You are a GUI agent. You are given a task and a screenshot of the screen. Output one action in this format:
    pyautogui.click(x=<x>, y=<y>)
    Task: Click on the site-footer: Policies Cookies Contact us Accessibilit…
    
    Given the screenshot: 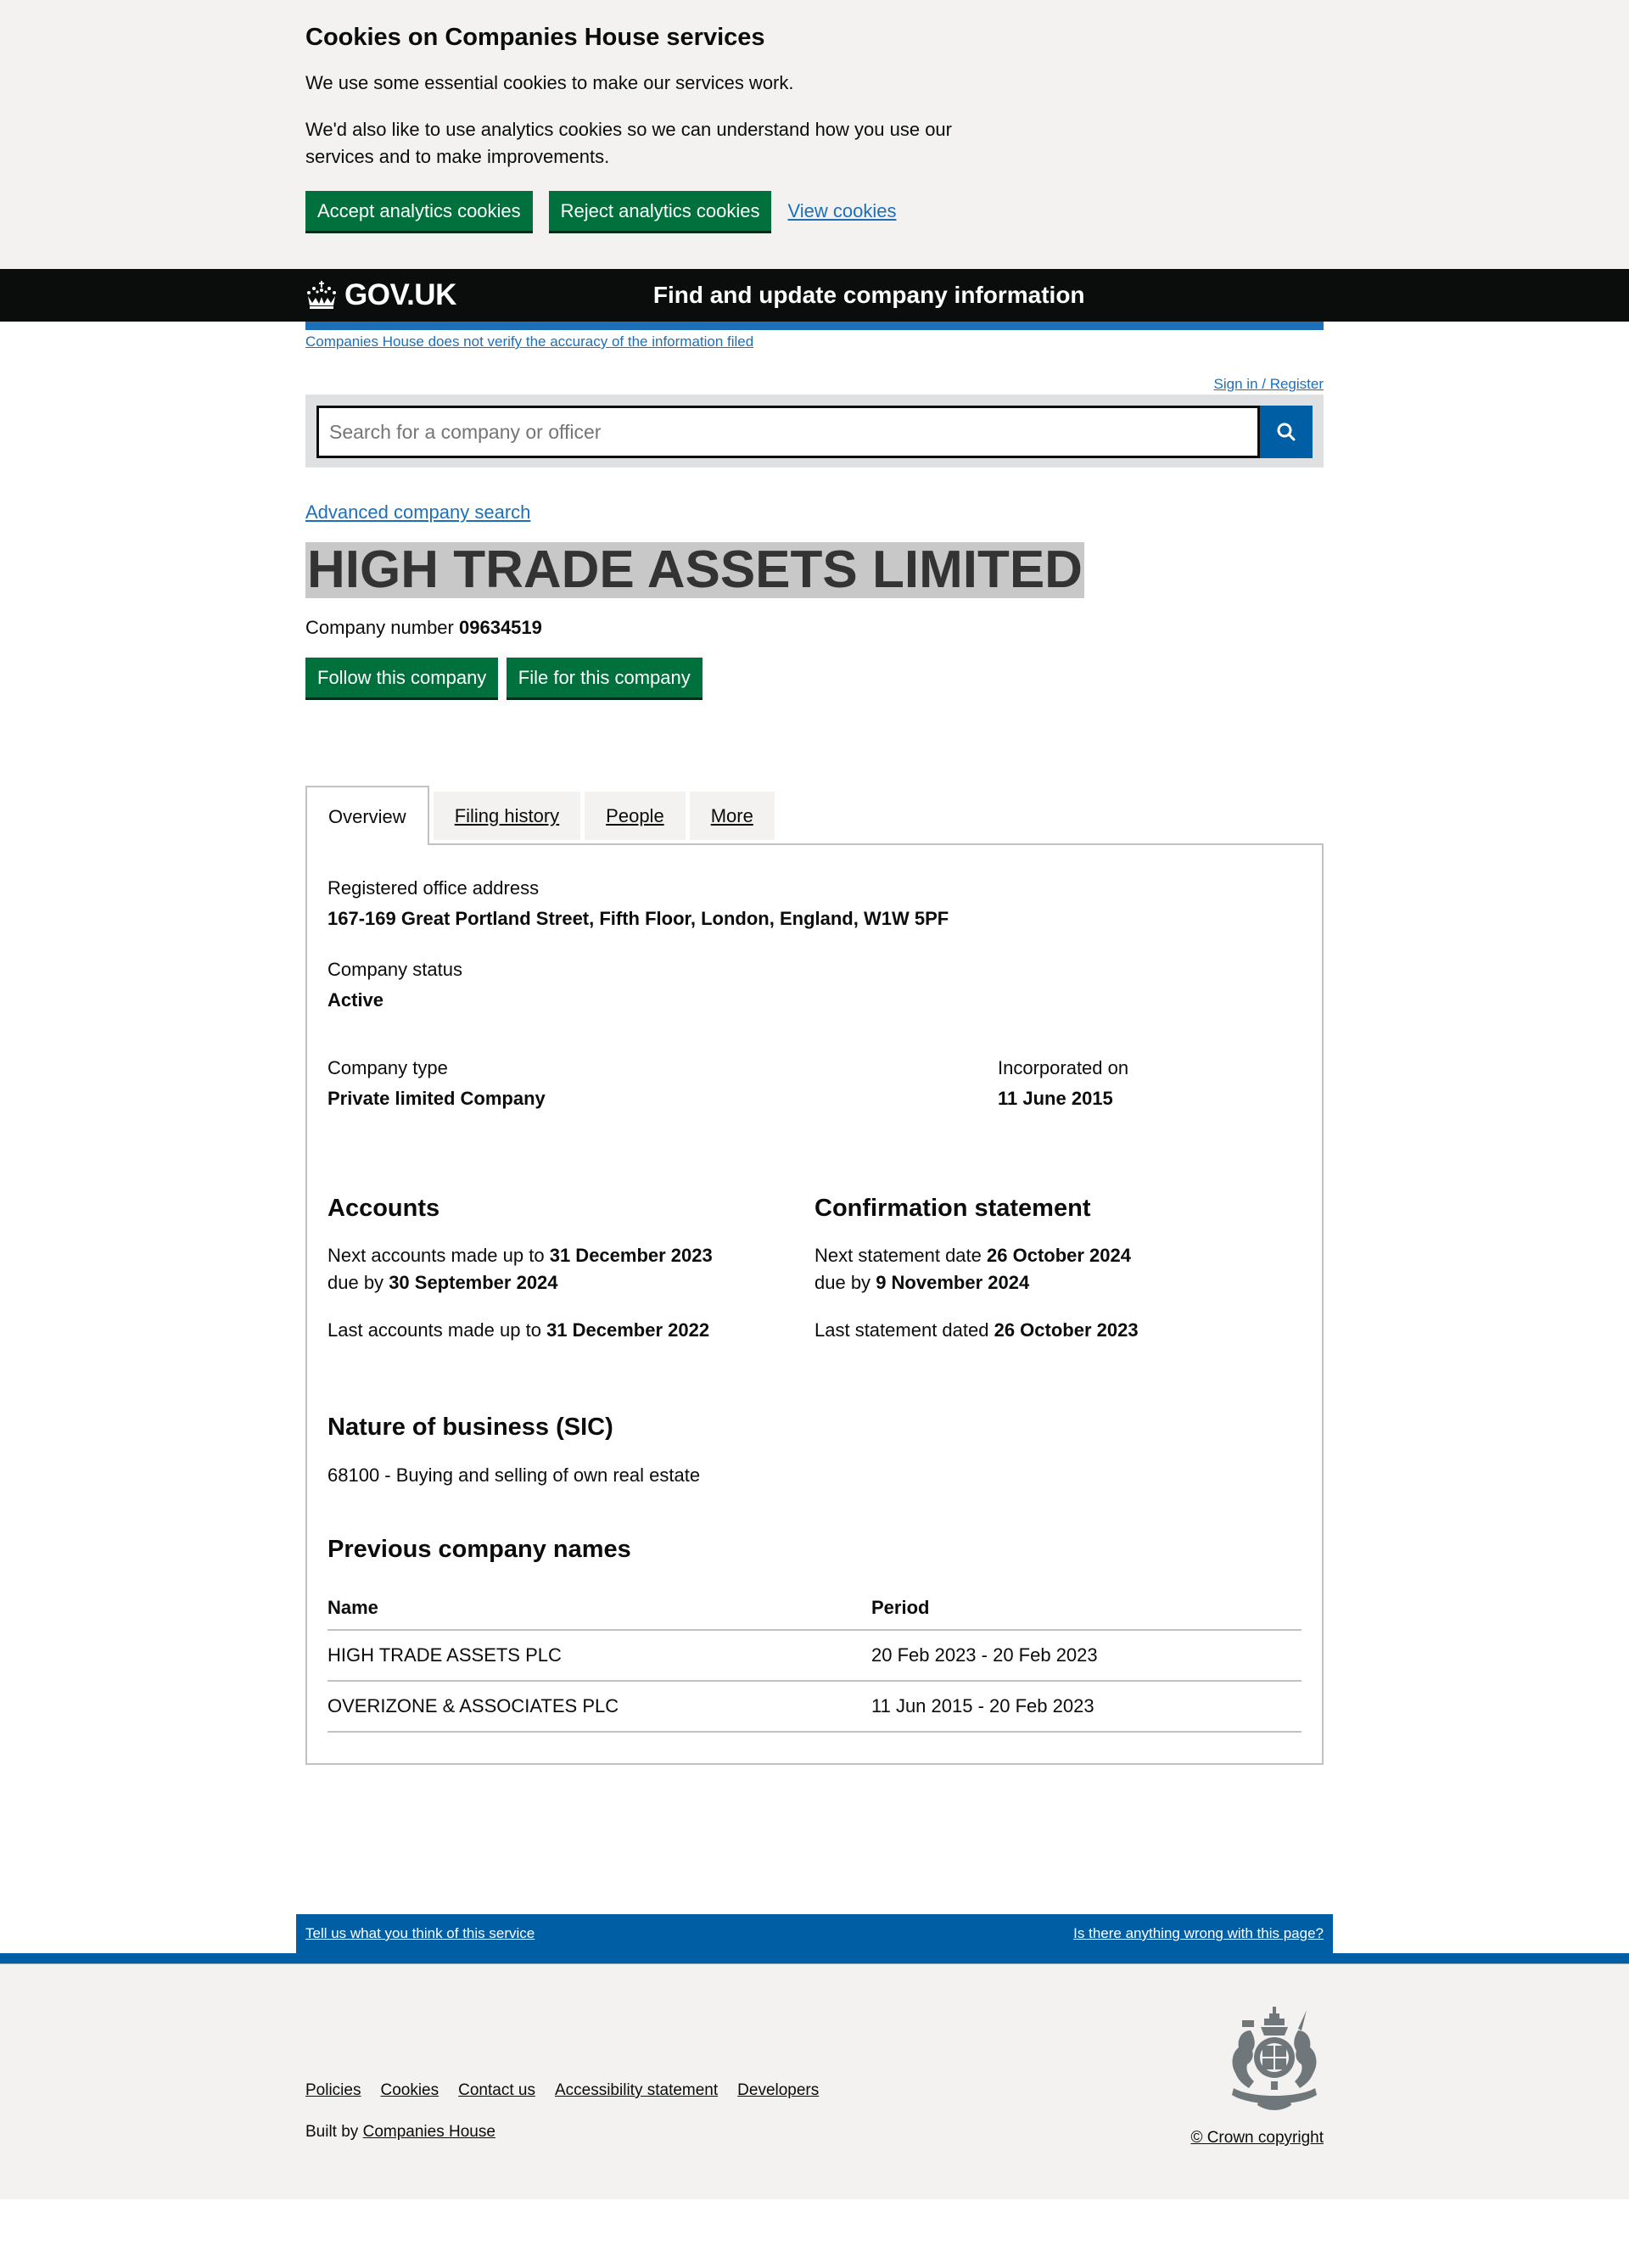 What is the action you would take?
    pyautogui.click(x=814, y=2081)
    